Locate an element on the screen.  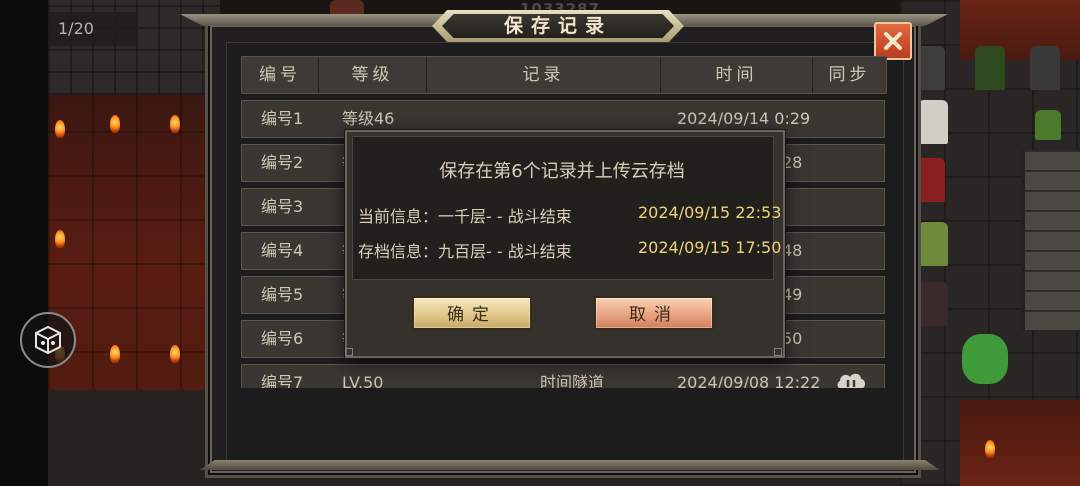
row-time: 48 is located at coordinates (792, 250).